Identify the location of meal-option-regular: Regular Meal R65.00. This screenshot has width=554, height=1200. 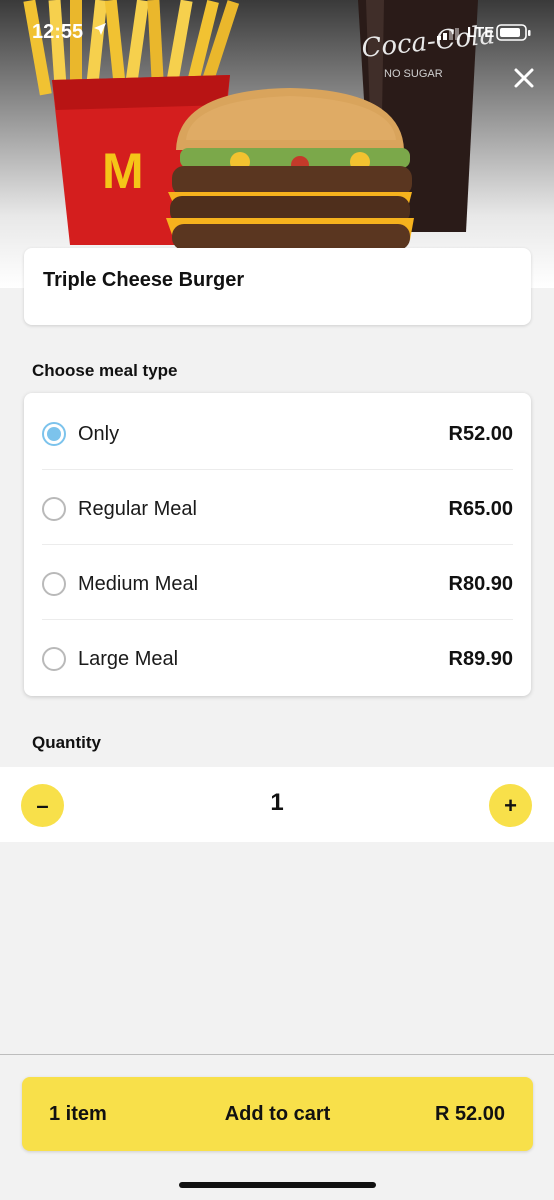
(277, 507).